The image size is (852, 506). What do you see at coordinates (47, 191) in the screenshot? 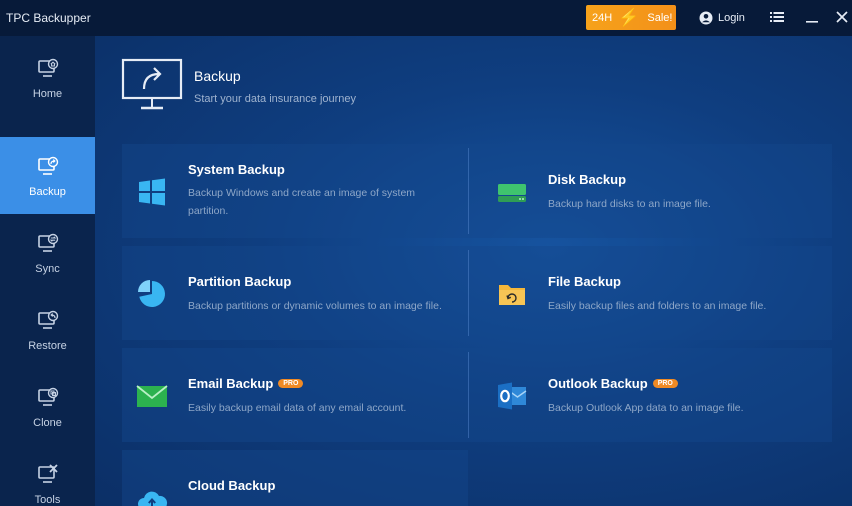
I see `sidebar-item-label: Backup` at bounding box center [47, 191].